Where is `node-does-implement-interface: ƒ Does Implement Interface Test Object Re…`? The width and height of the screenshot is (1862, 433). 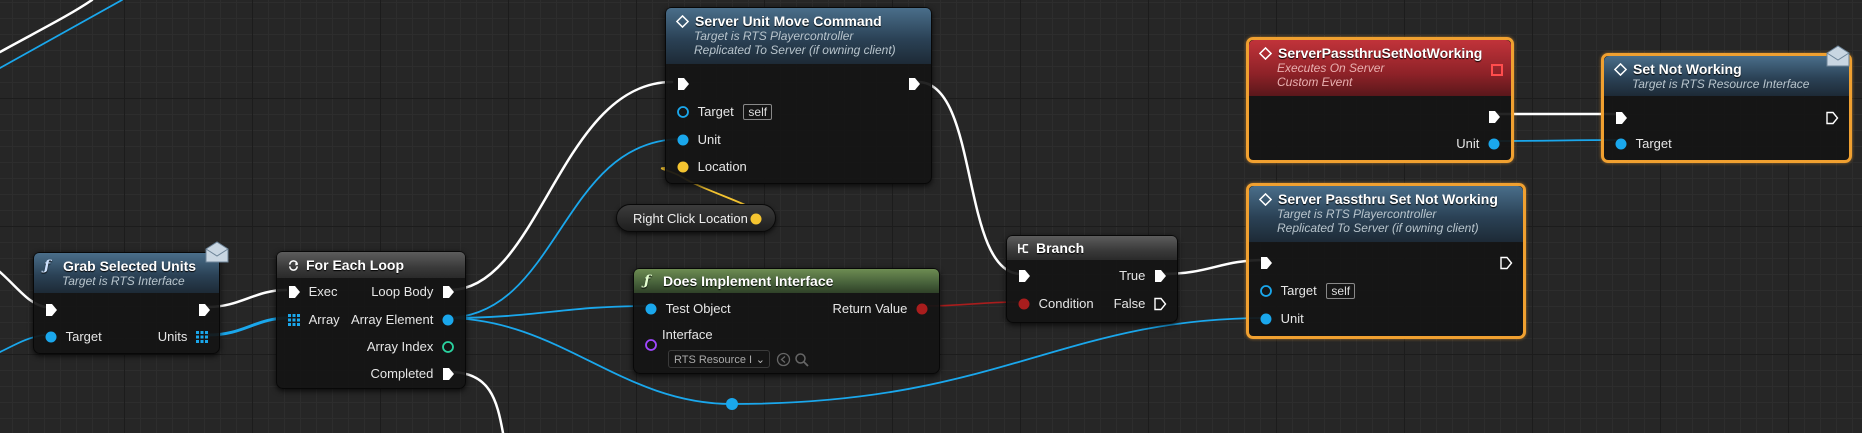
node-does-implement-interface: ƒ Does Implement Interface Test Object Re… is located at coordinates (786, 321).